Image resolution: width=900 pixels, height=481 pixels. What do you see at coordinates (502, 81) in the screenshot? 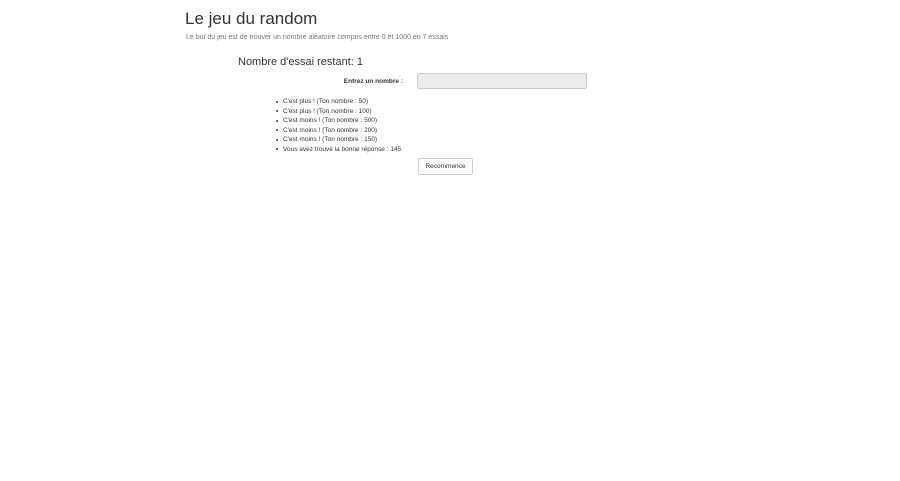
I see `number-input` at bounding box center [502, 81].